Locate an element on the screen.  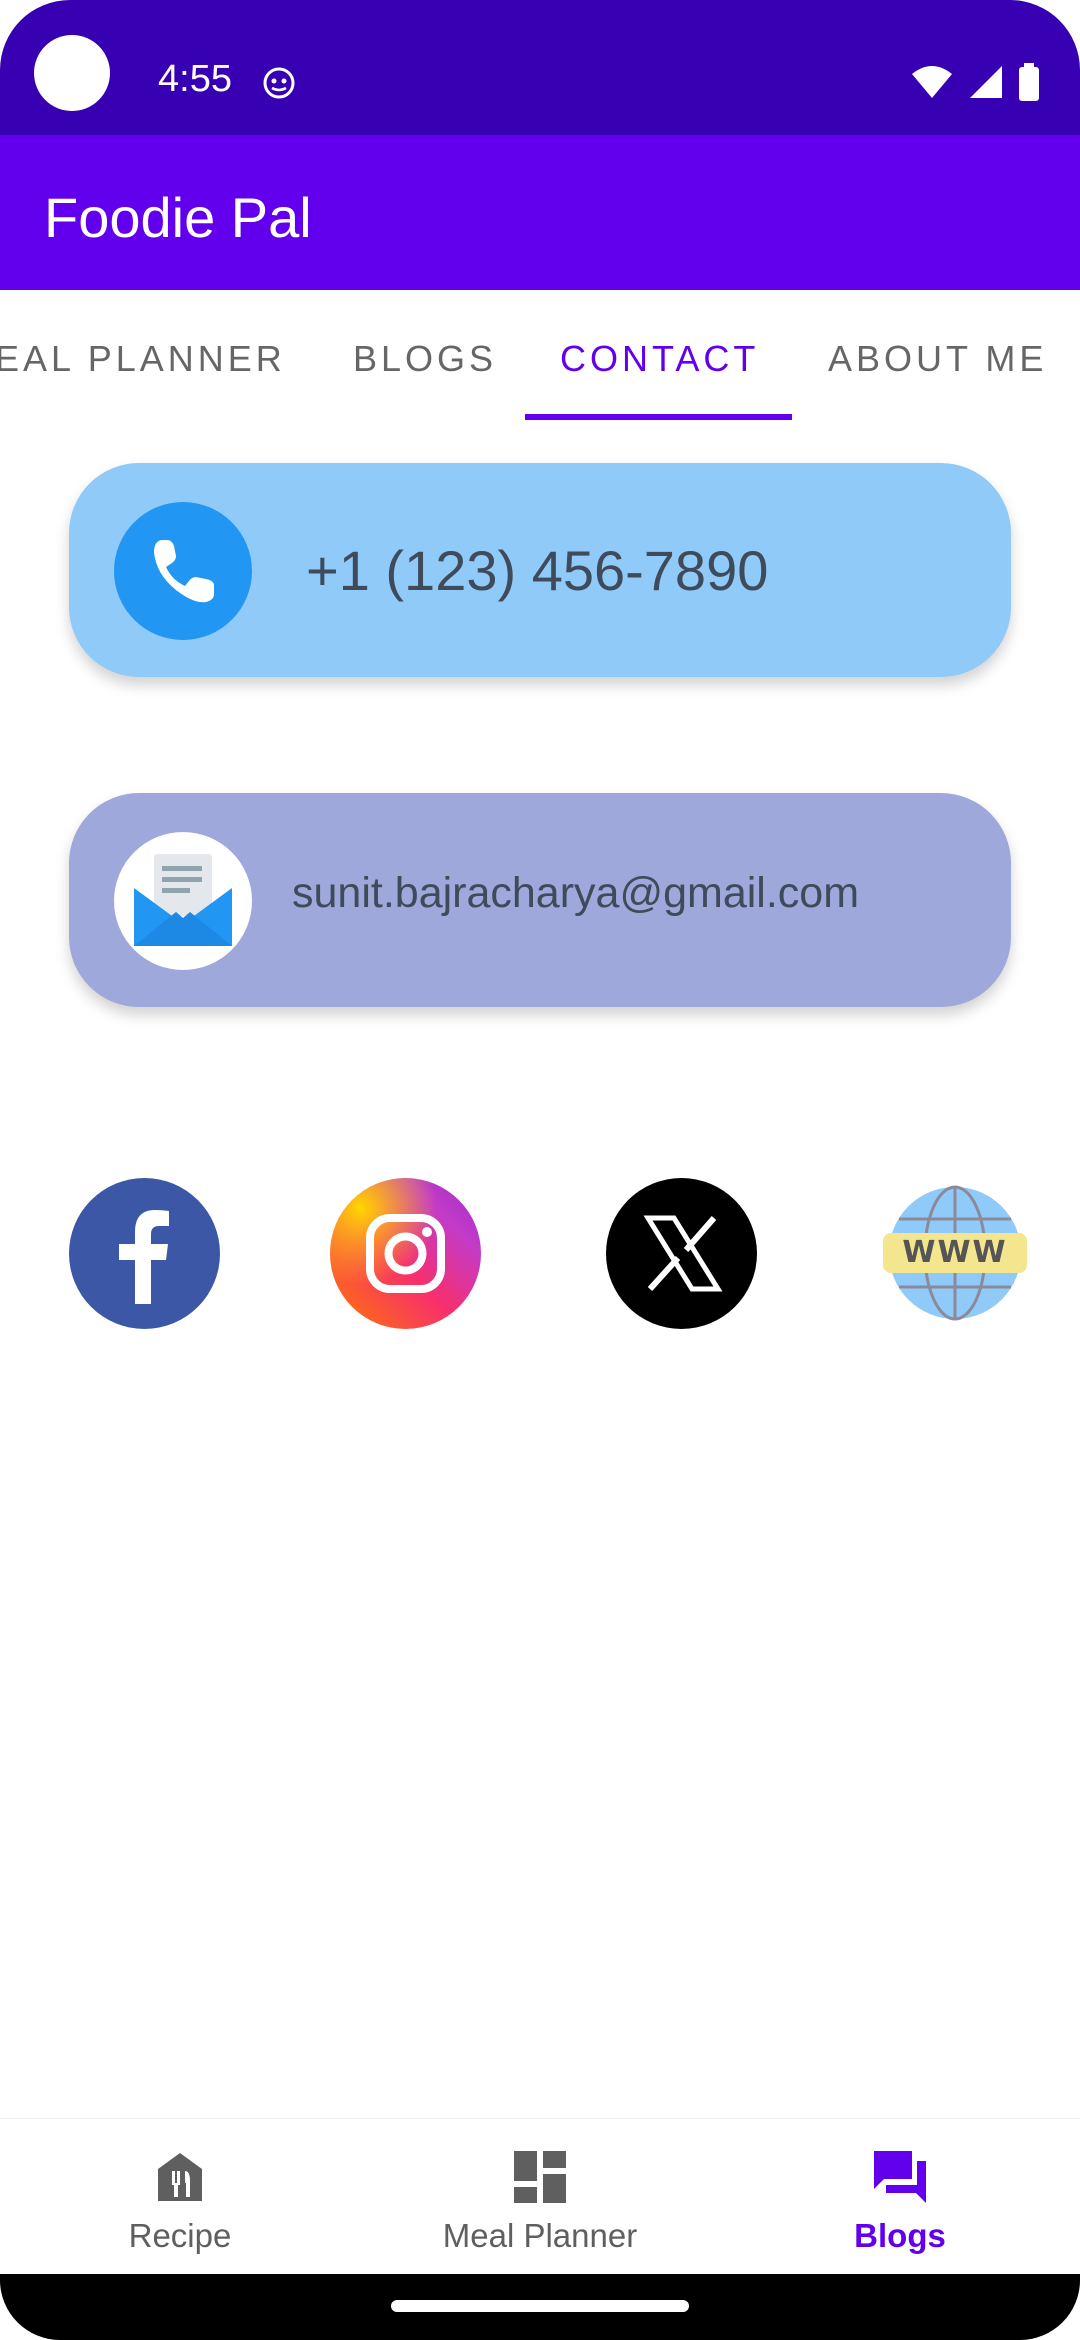
nav-label-blogs: Blogs is located at coordinates (900, 2235).